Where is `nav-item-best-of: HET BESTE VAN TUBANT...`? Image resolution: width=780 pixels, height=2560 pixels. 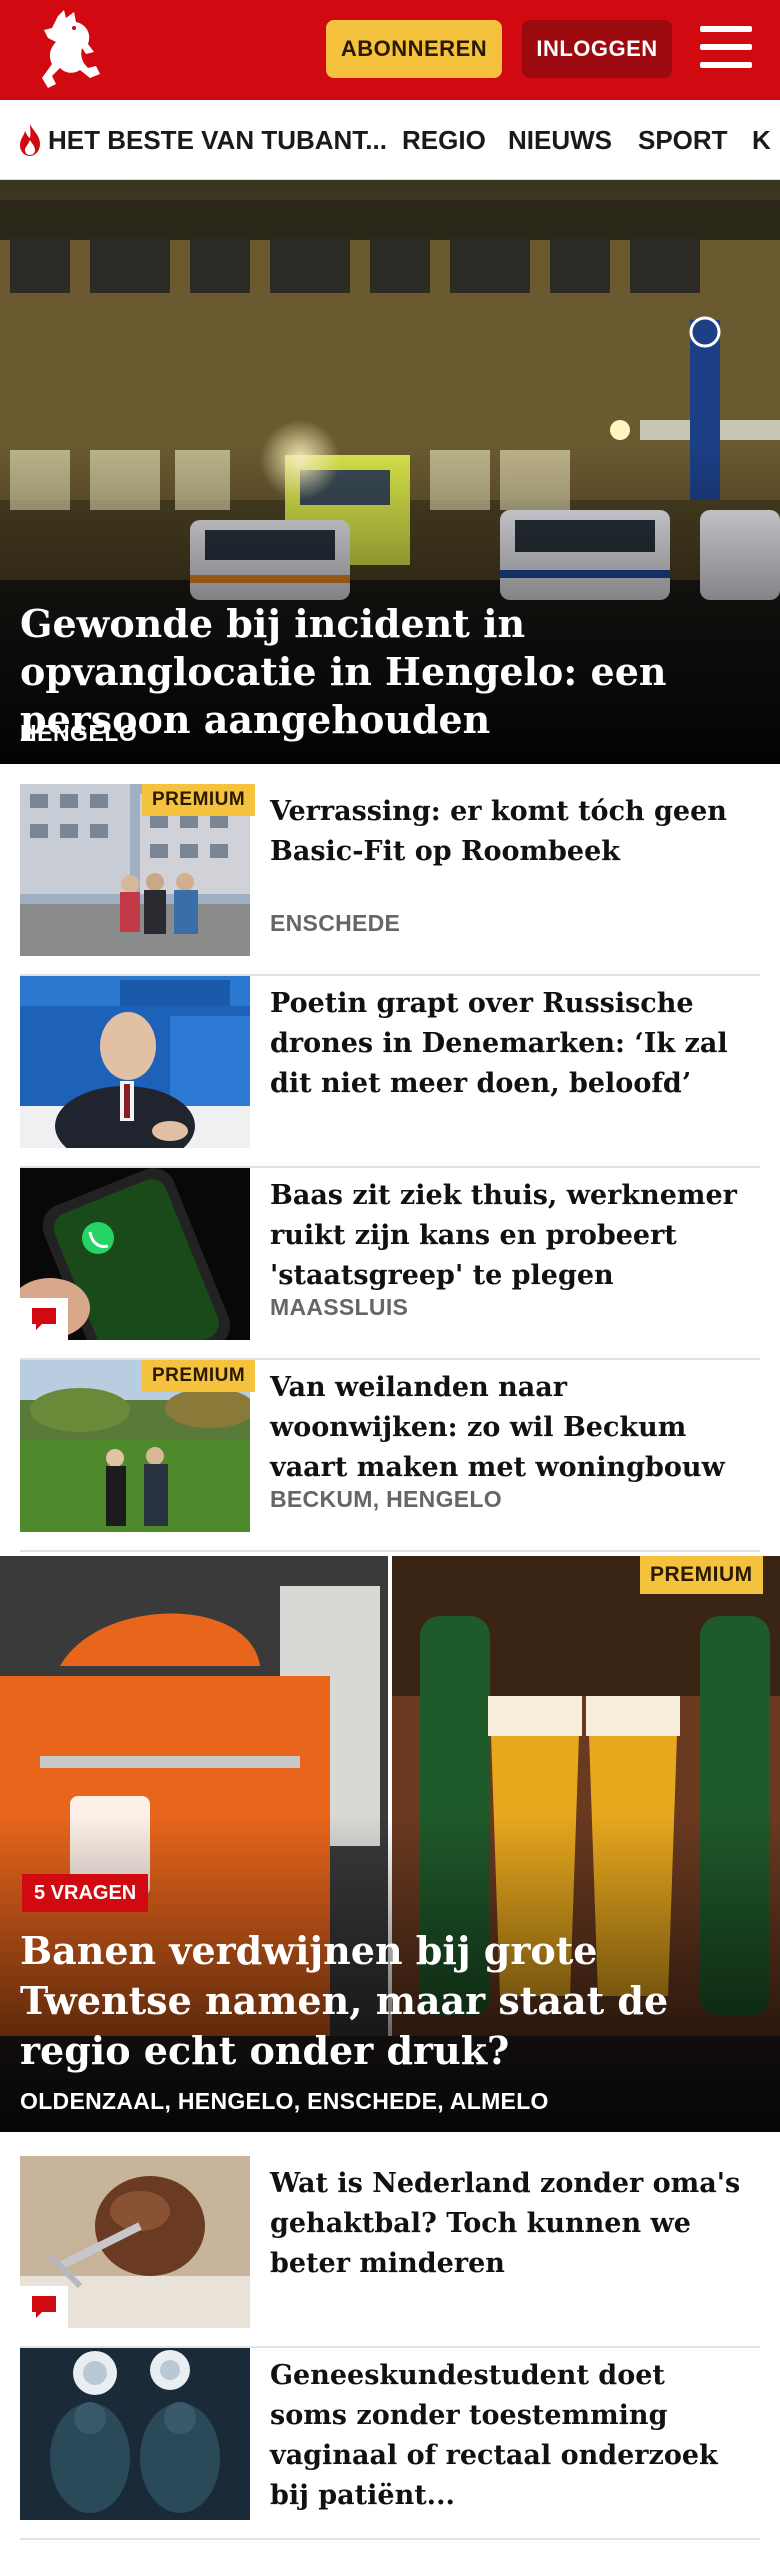
nav-item-best-of: HET BESTE VAN TUBANT... is located at coordinates (201, 139).